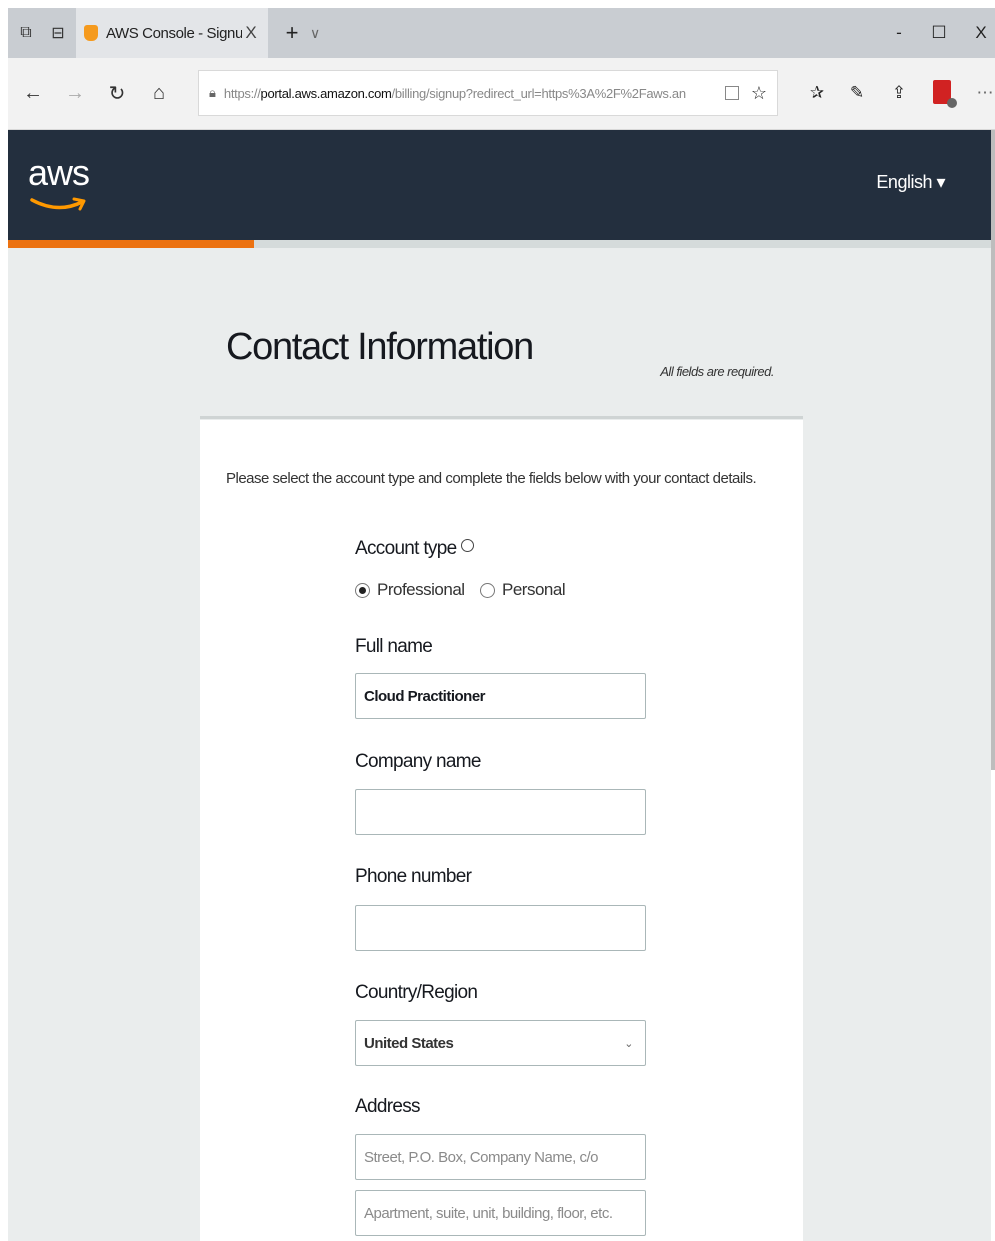 The width and height of the screenshot is (995, 1241). I want to click on radio-professional-label: Professional, so click(421, 590).